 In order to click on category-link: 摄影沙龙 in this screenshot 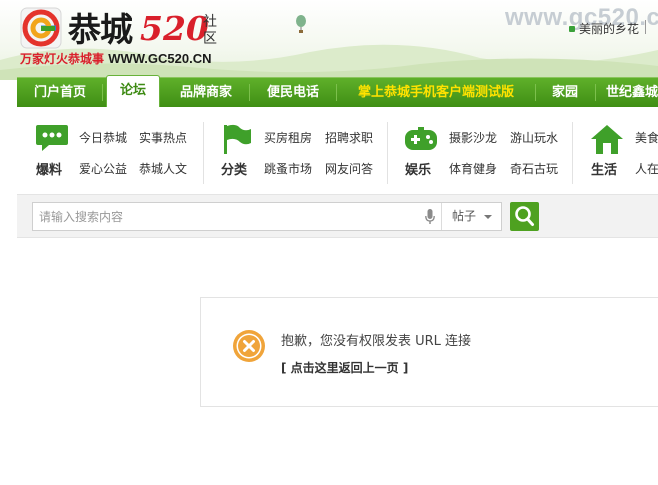, I will do `click(473, 137)`.